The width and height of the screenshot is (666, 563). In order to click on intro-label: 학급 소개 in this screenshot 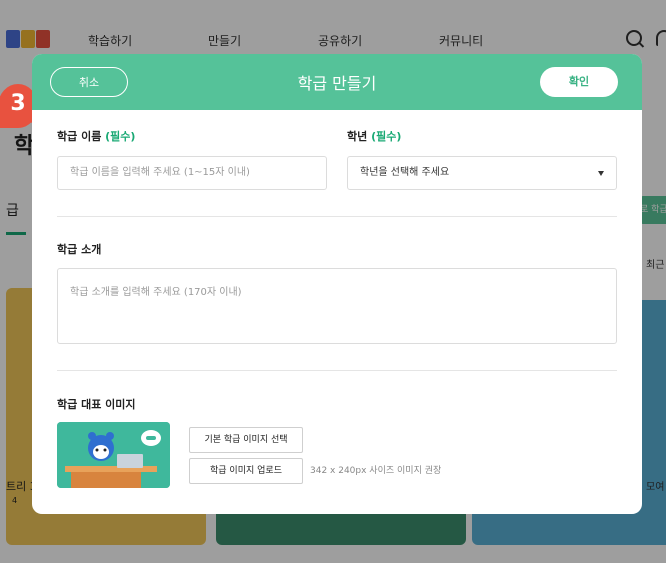, I will do `click(79, 249)`.